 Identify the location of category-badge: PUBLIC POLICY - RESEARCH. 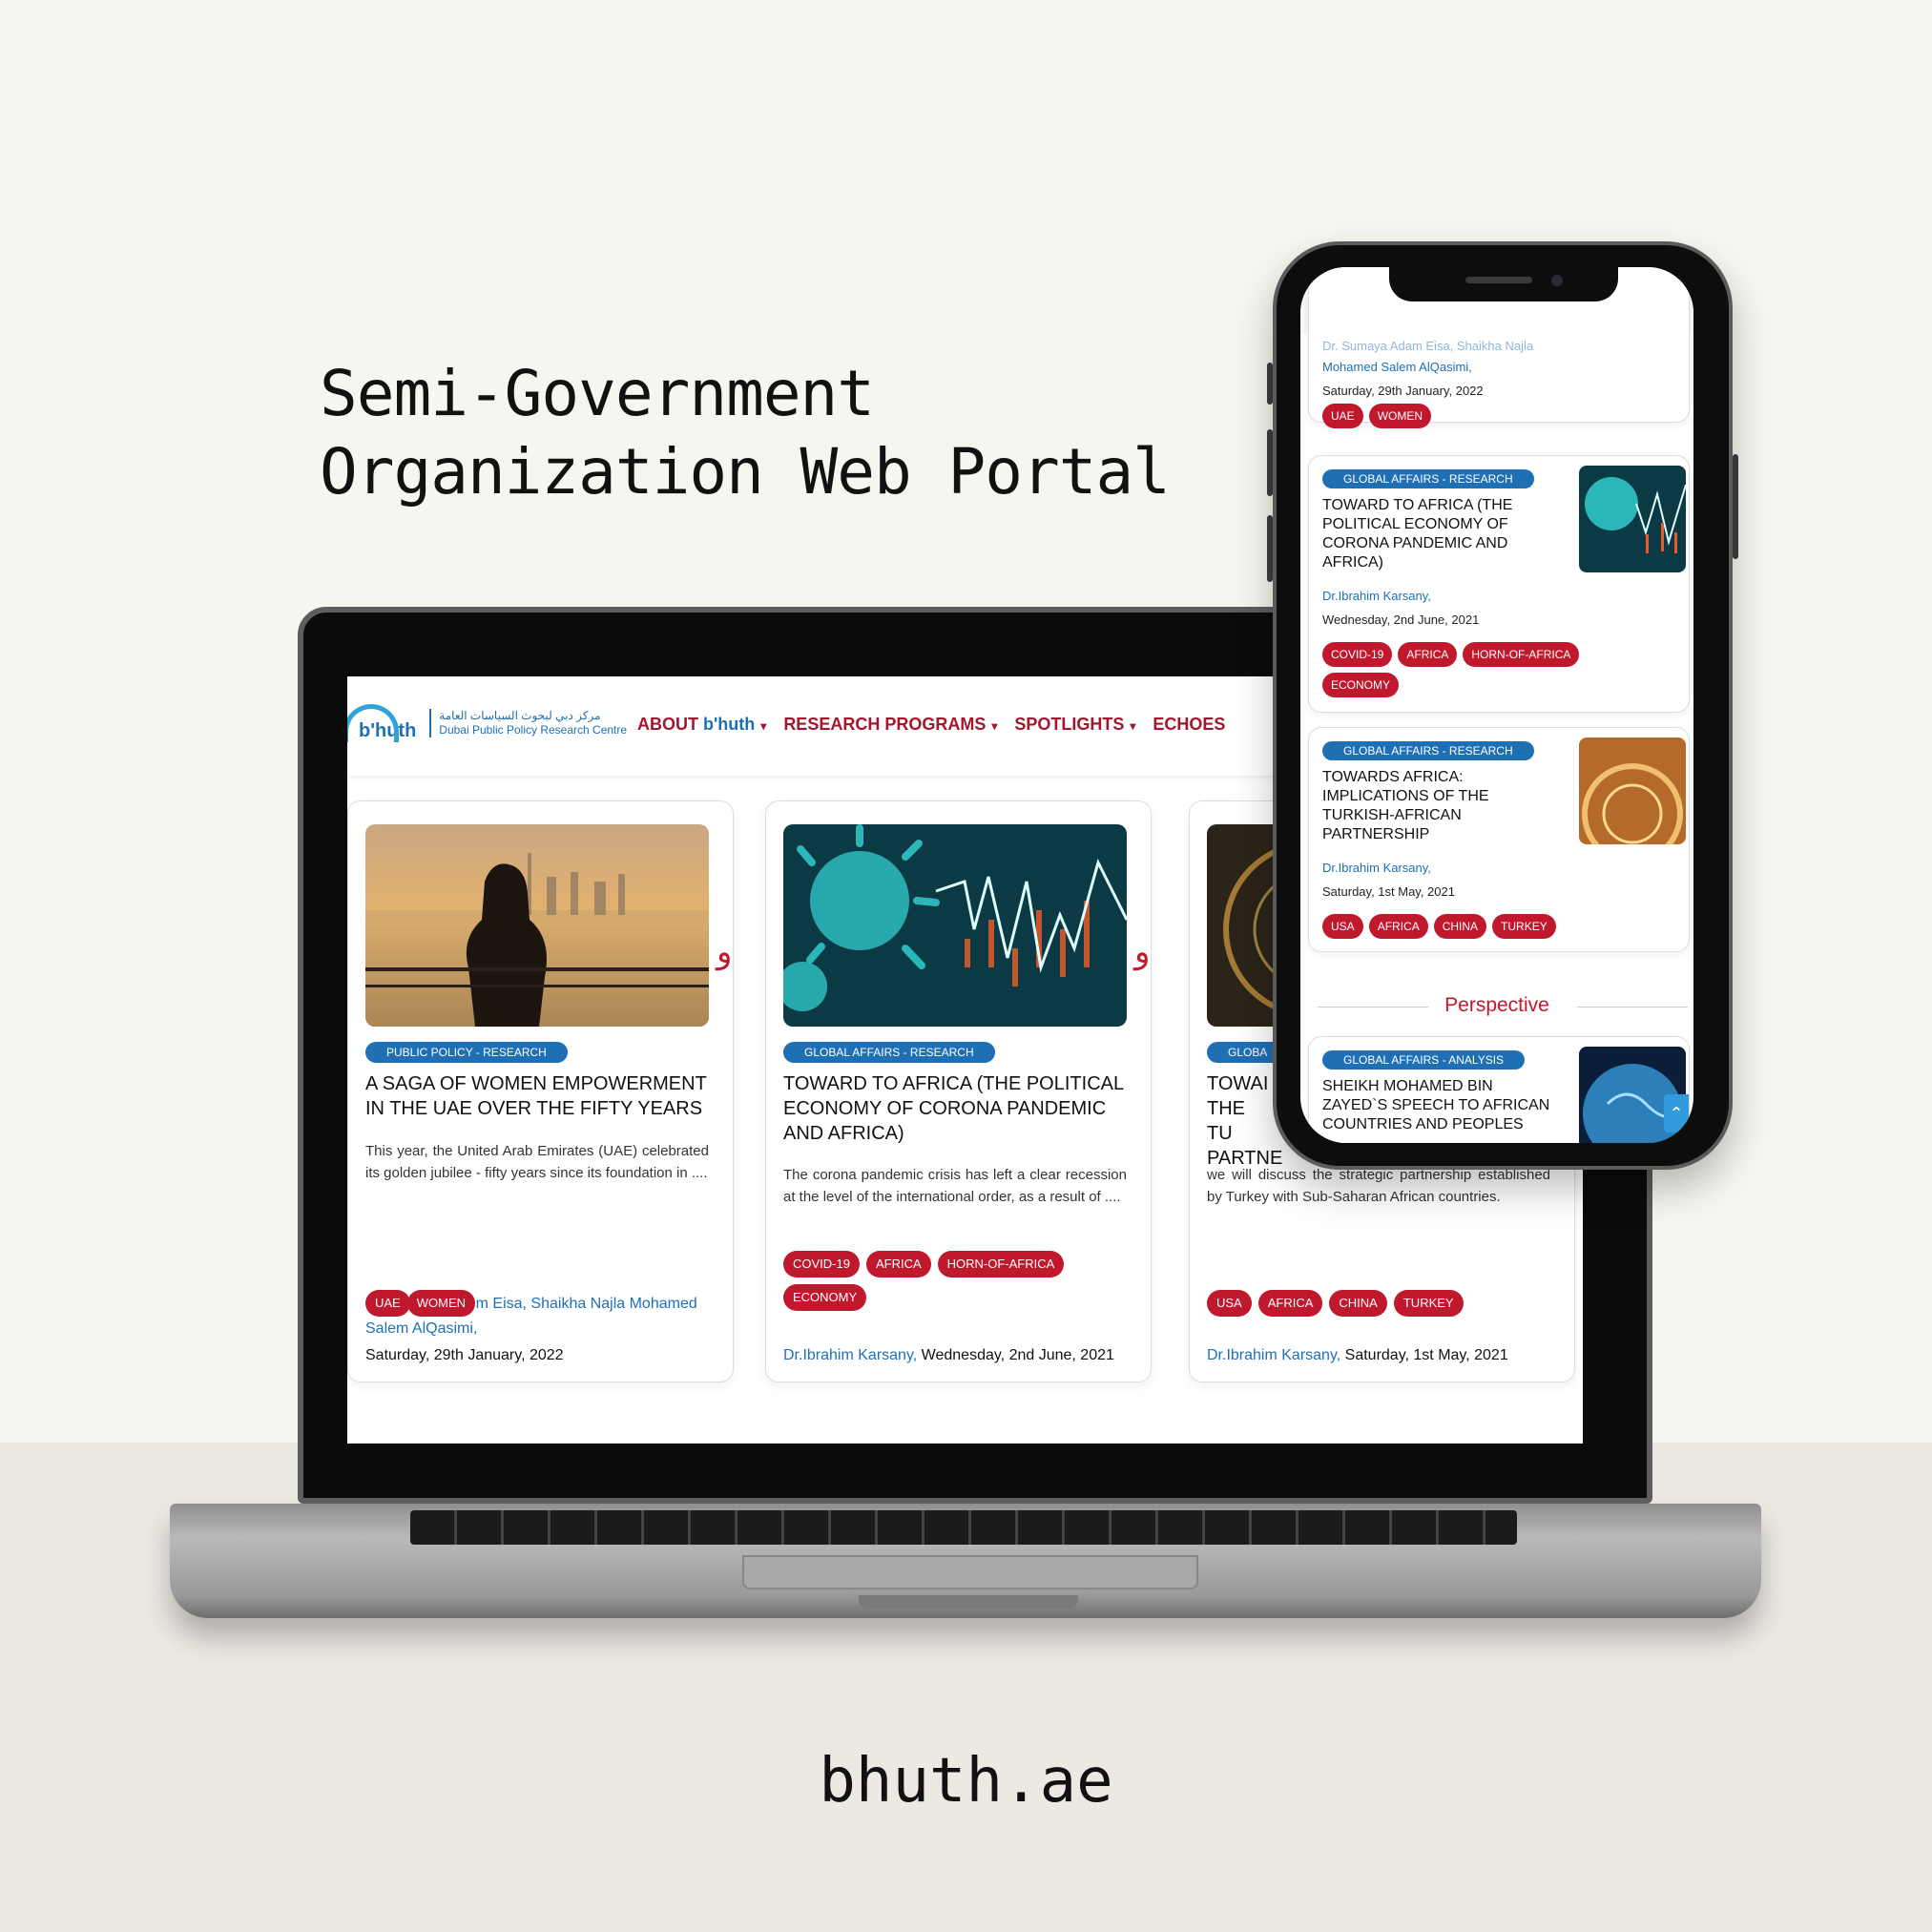
(466, 1052).